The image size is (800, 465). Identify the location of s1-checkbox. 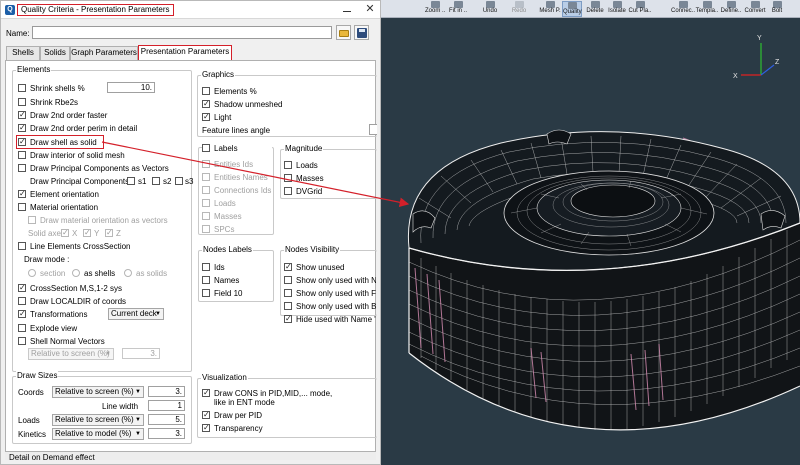
(131, 181).